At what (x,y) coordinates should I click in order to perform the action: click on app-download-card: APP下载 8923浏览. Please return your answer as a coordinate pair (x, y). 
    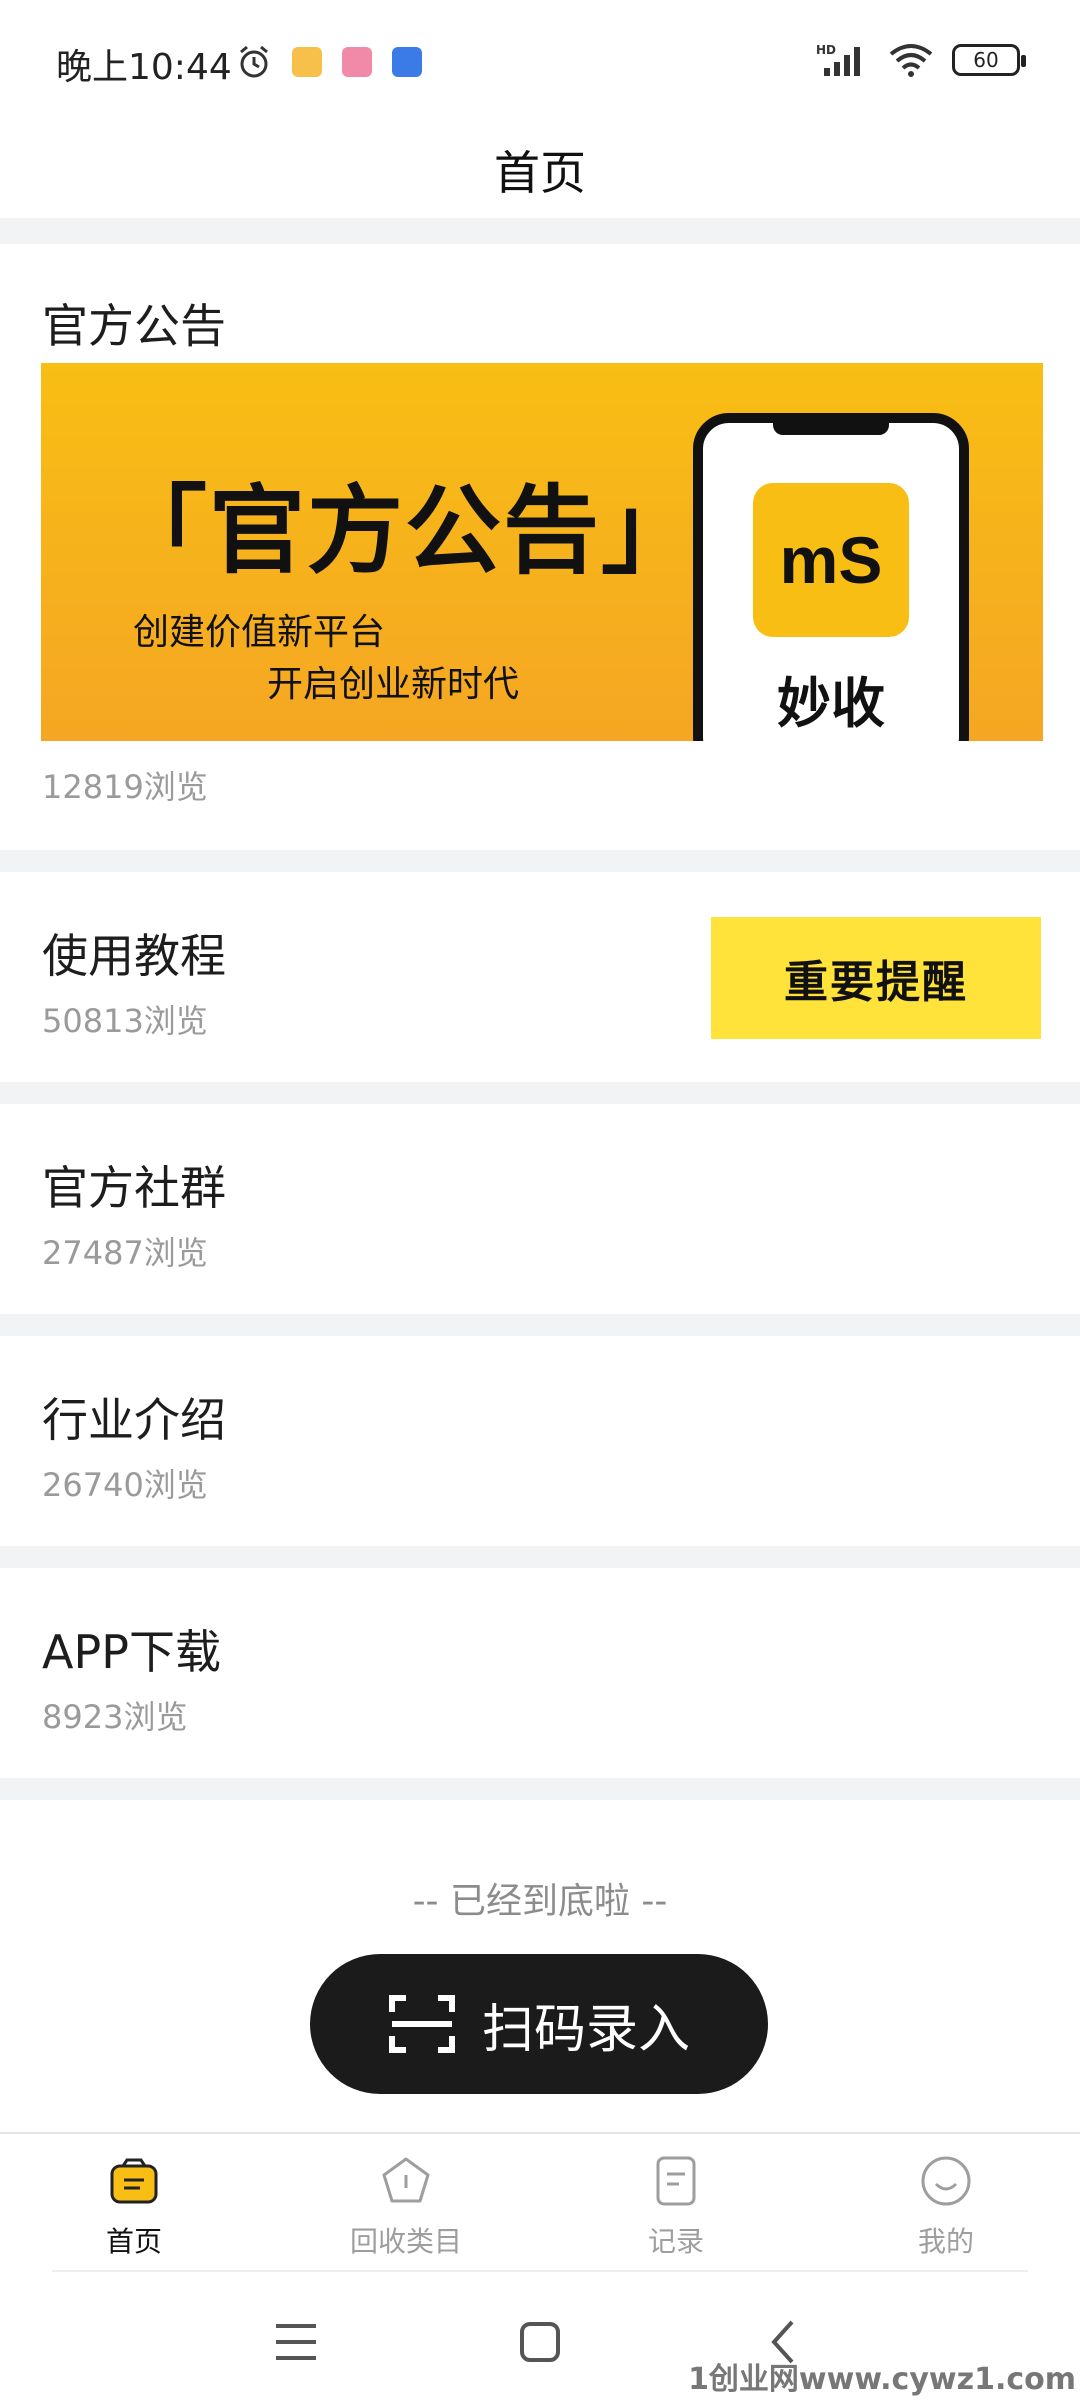
    Looking at the image, I should click on (540, 1673).